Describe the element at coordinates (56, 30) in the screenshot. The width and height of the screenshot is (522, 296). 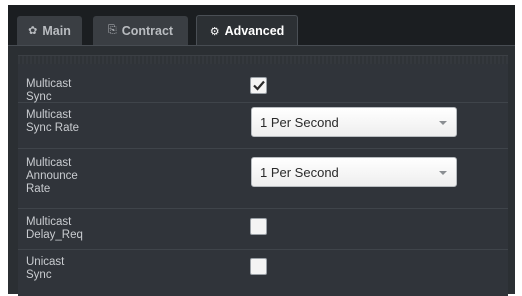
I see `tab-main-label: Main` at that location.